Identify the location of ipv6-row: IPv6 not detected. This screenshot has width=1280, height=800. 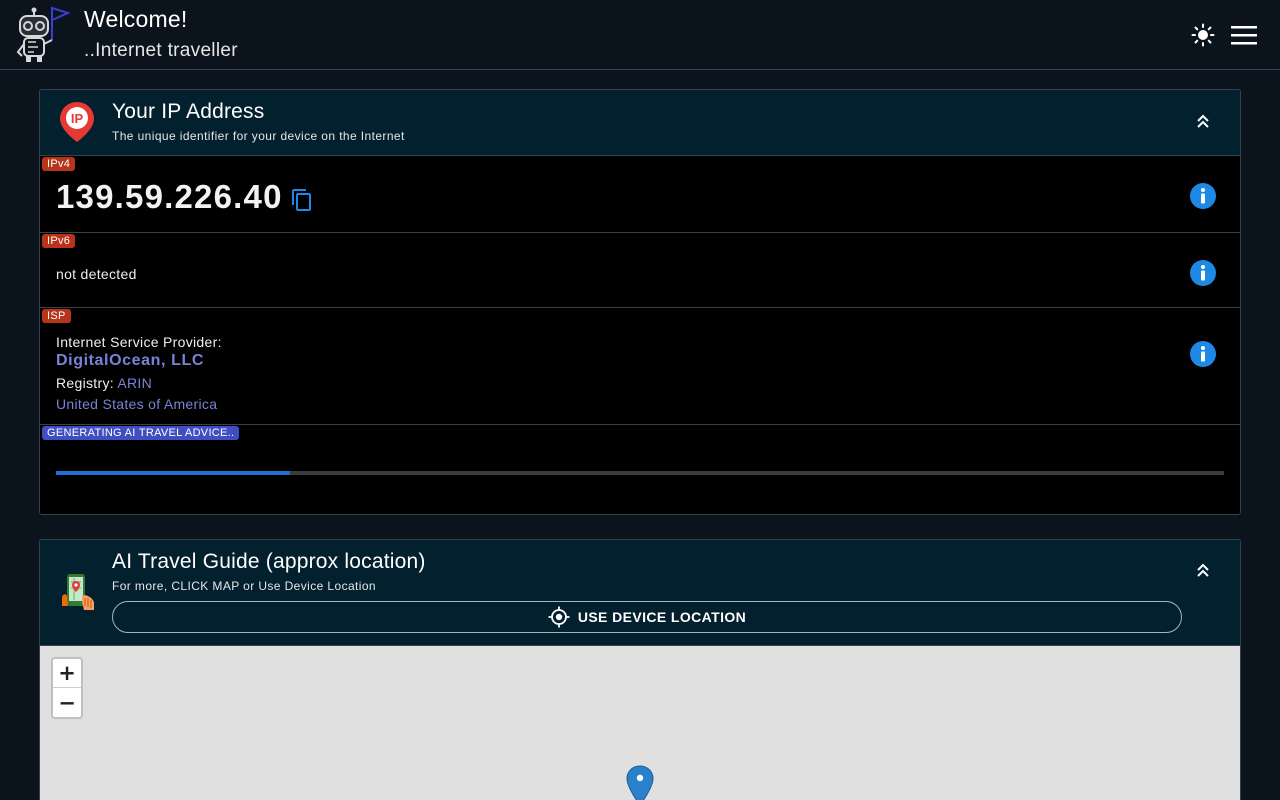
(640, 270).